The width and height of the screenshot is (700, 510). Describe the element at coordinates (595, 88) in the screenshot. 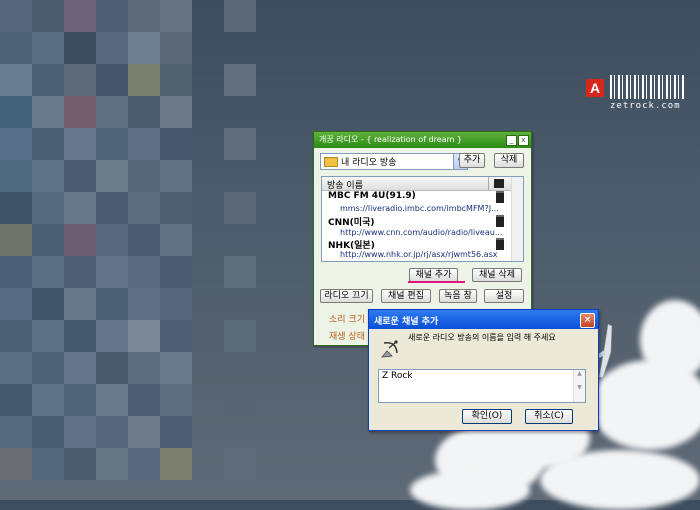

I see `logo-a-icon: A` at that location.